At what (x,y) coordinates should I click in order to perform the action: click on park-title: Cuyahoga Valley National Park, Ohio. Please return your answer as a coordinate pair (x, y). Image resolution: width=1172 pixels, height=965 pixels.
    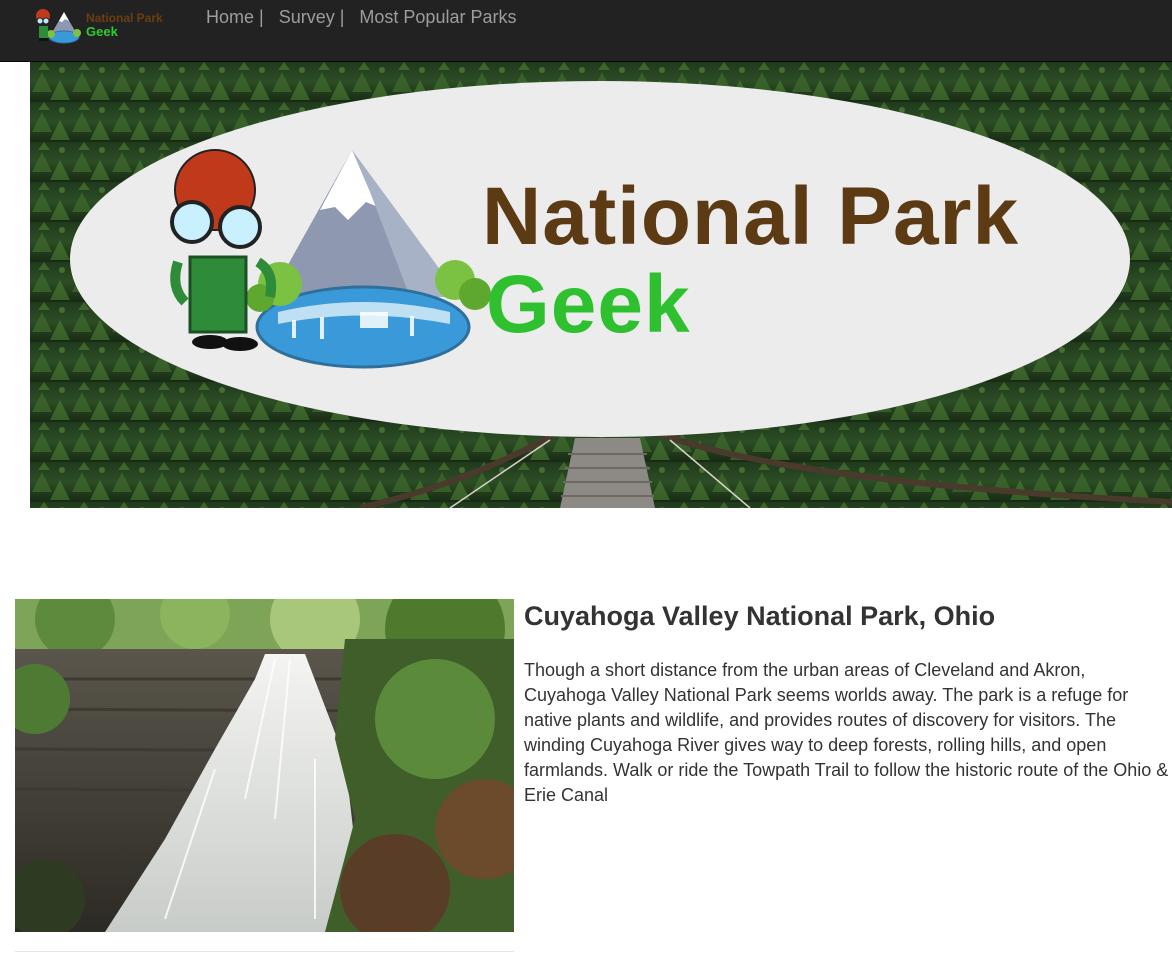
    Looking at the image, I should click on (760, 616).